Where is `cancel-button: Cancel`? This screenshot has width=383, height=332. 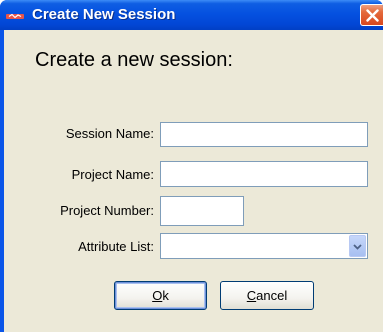
cancel-button: Cancel is located at coordinates (267, 295).